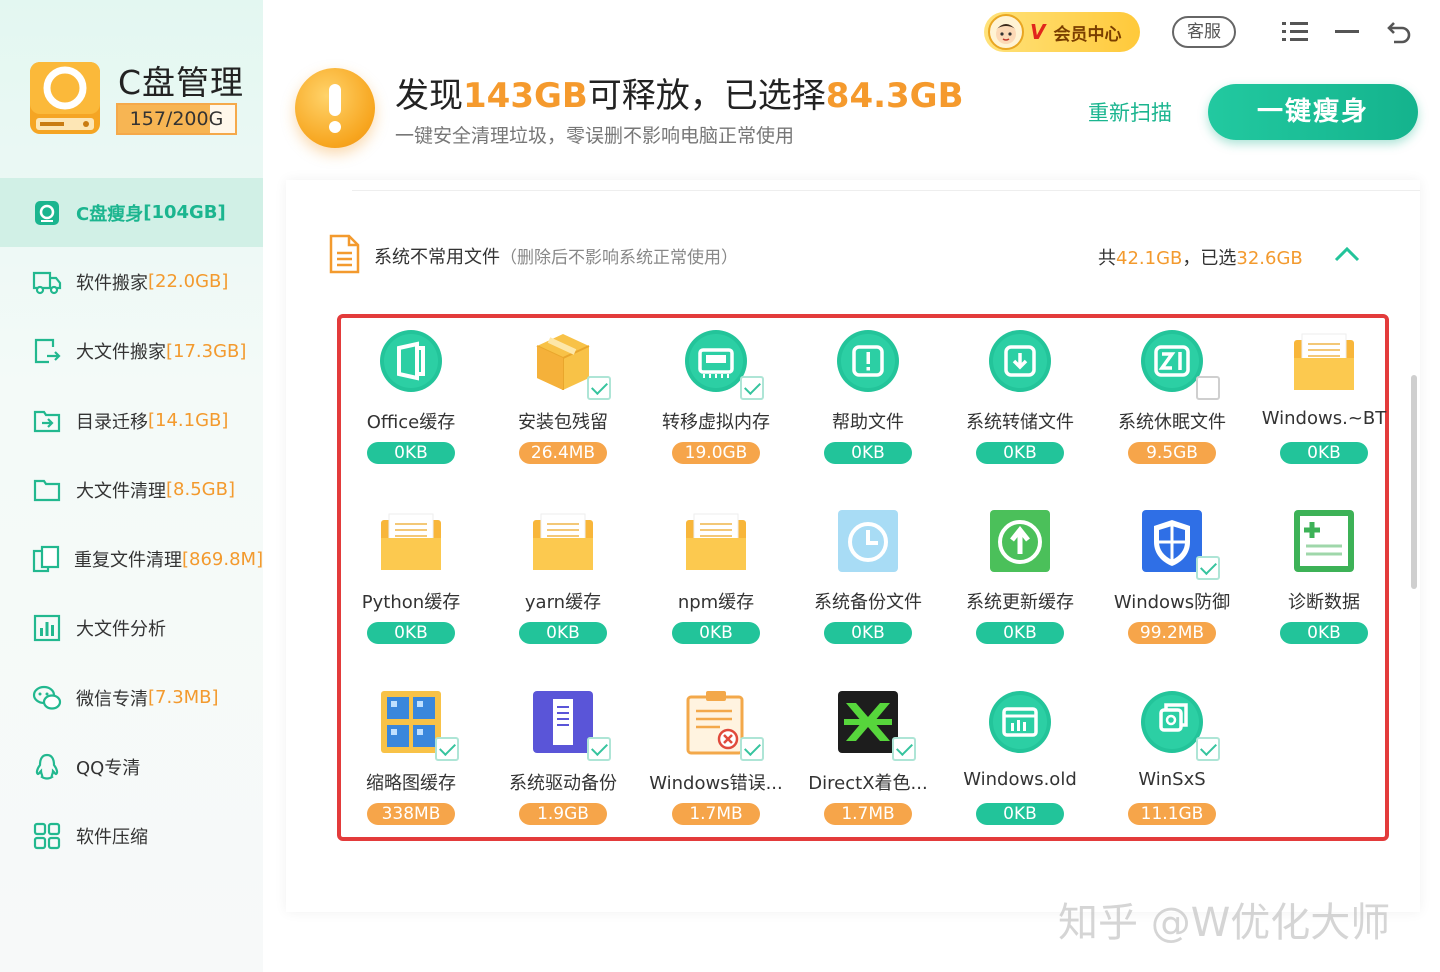  What do you see at coordinates (1269, 258) in the screenshot?
I see `section-selected: 32.6GB` at bounding box center [1269, 258].